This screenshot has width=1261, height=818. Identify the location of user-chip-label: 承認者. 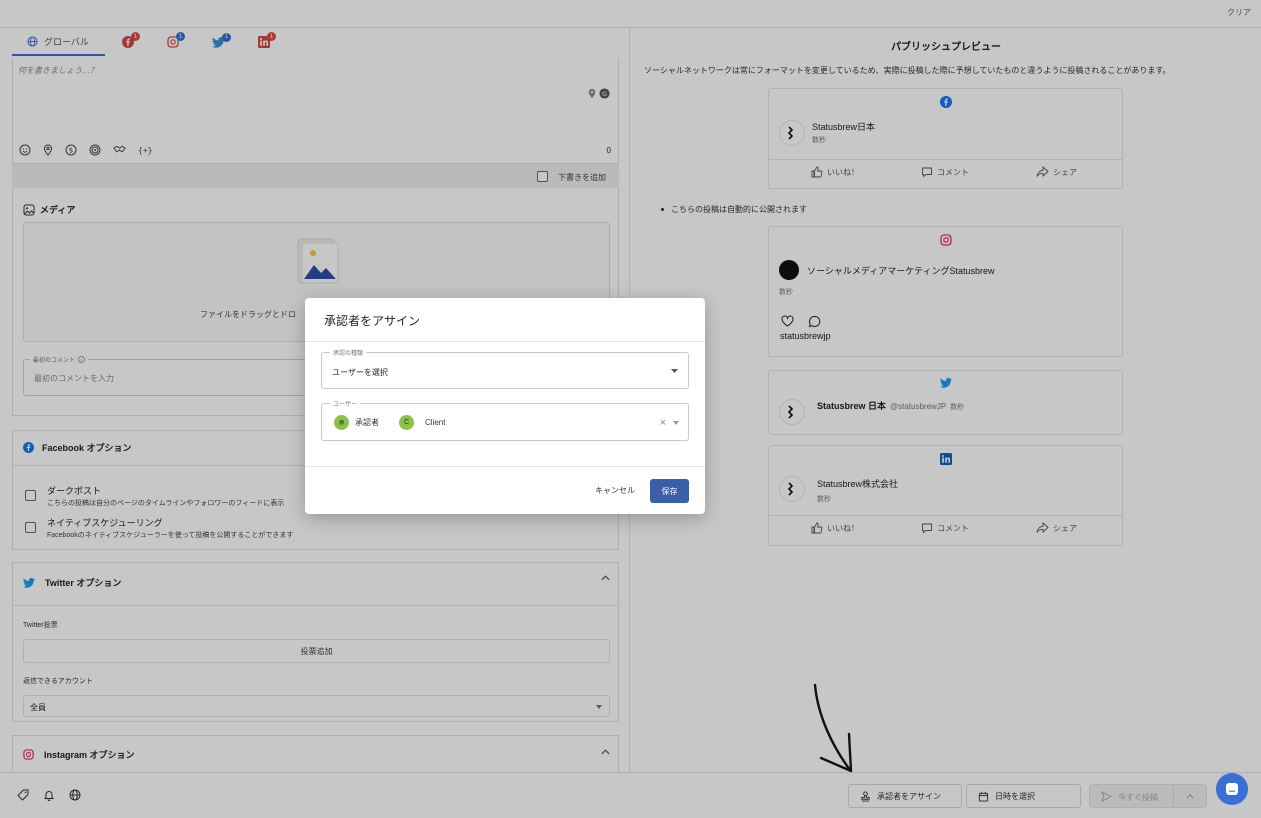
(367, 422).